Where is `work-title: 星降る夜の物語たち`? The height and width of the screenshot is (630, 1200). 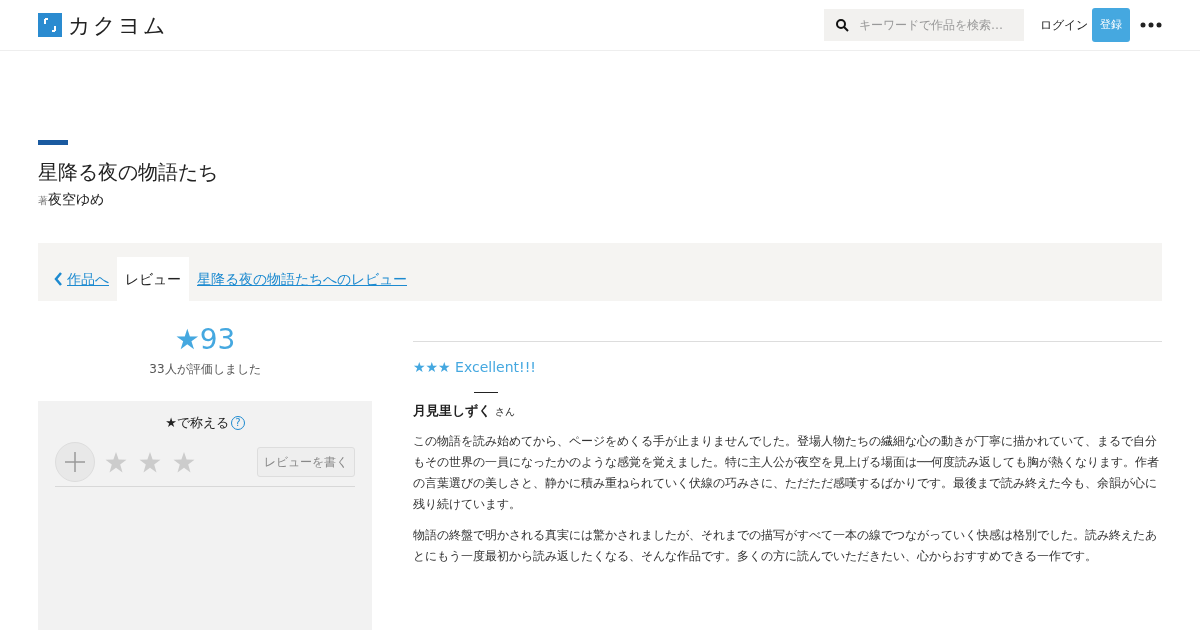 work-title: 星降る夜の物語たち is located at coordinates (600, 172).